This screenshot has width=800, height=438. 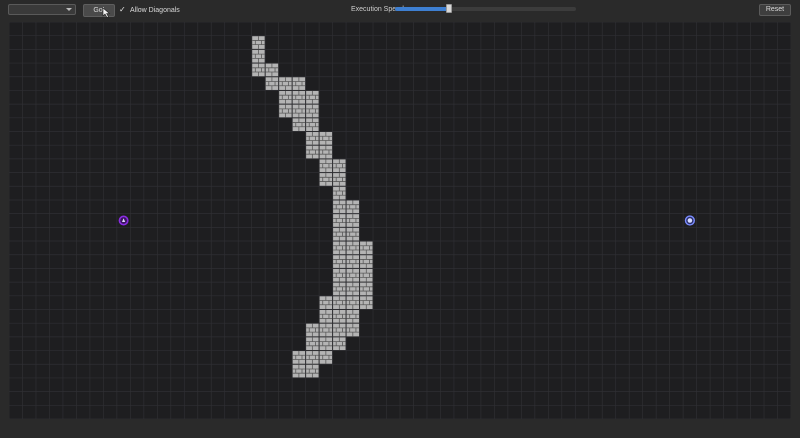 I want to click on slider-thumb, so click(x=449, y=8).